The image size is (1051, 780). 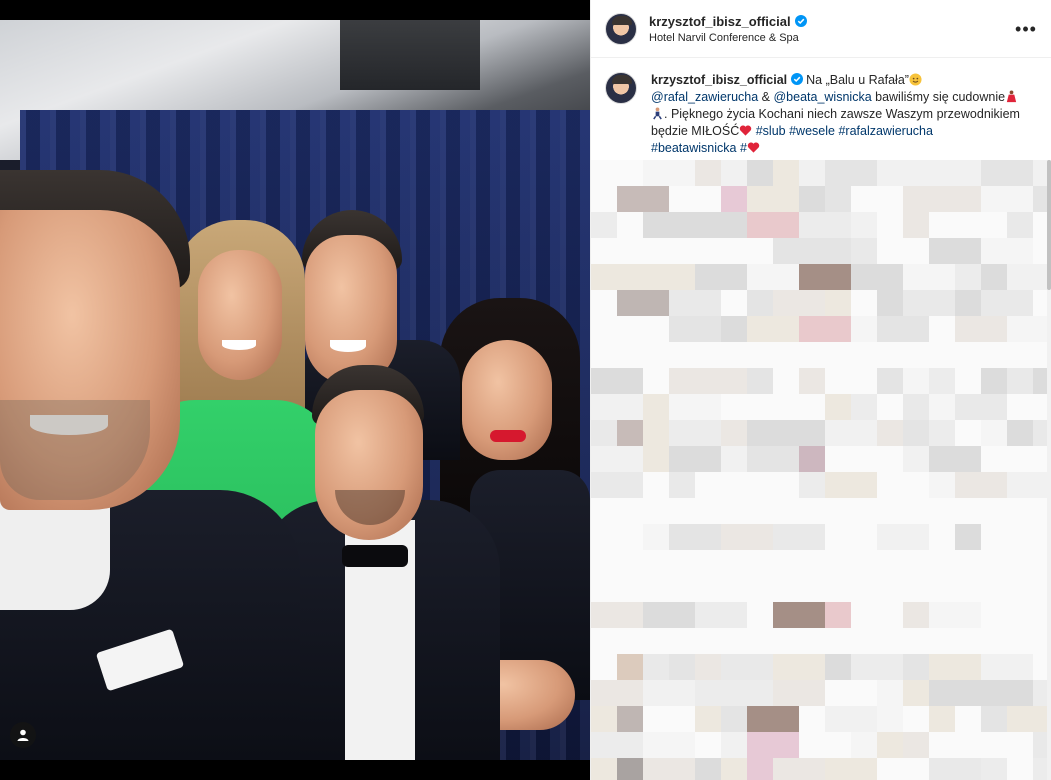 I want to click on person-woman-blonde-face, so click(x=240, y=315).